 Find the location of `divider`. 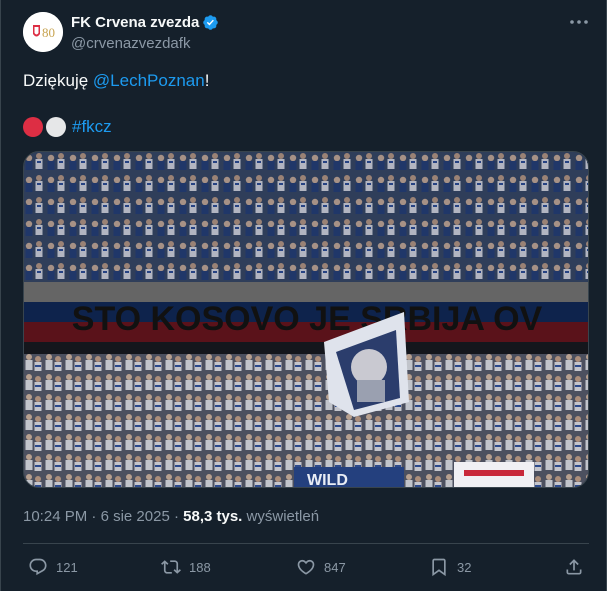

divider is located at coordinates (306, 543).